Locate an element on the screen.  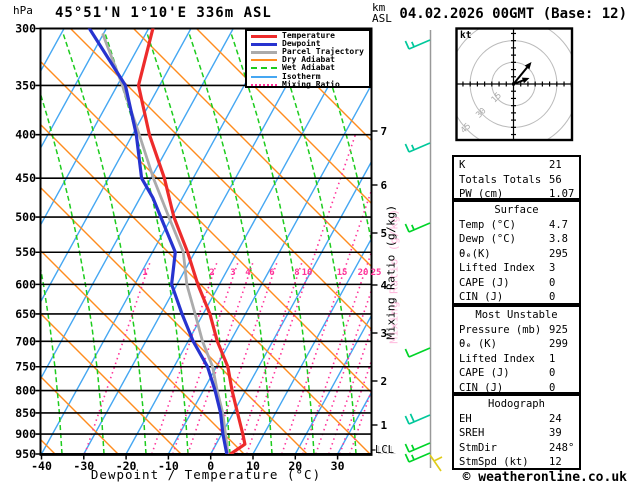
panel-row-label: θₑ(K) is located at coordinates (475, 253).